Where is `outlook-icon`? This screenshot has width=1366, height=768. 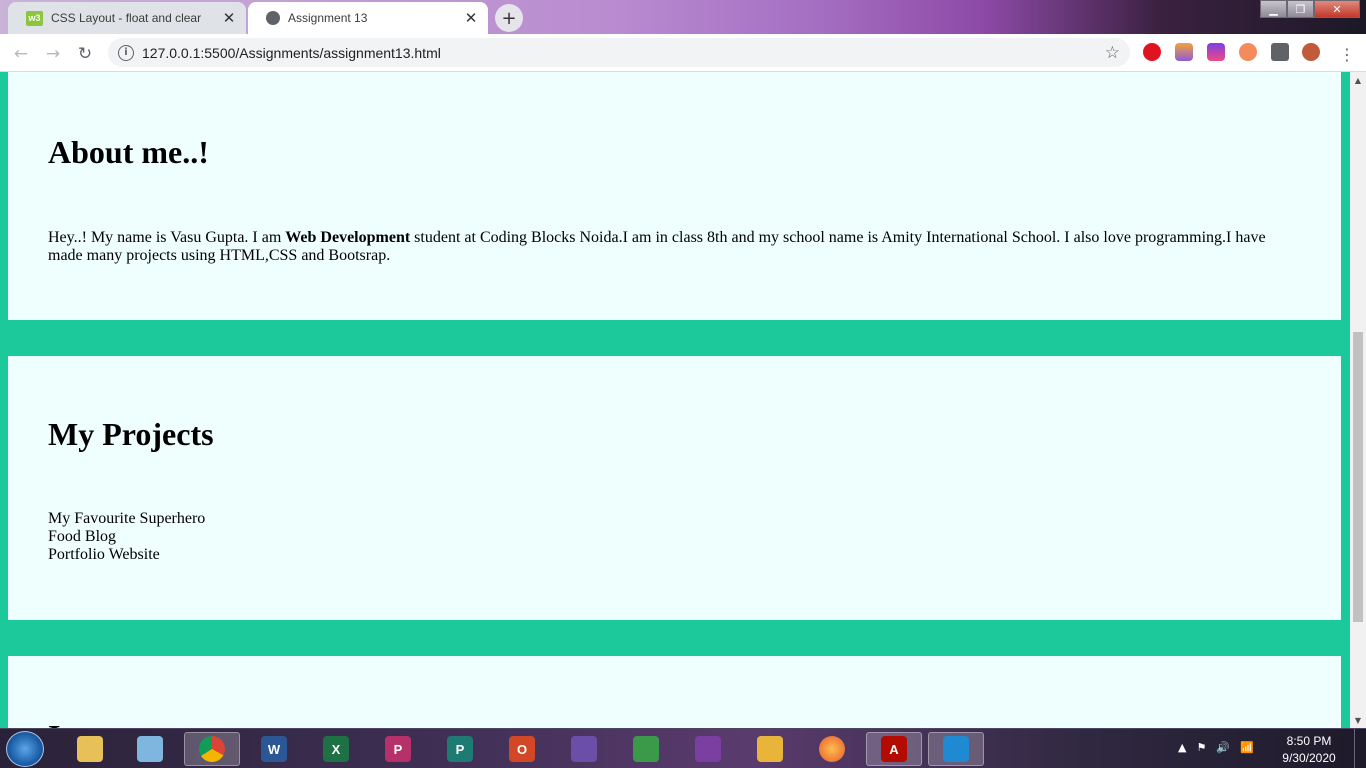 outlook-icon is located at coordinates (770, 749).